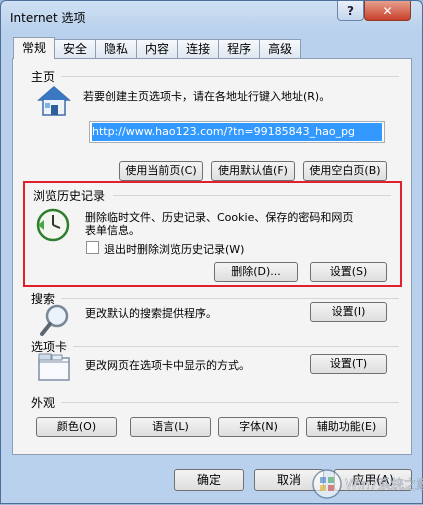  What do you see at coordinates (170, 427) in the screenshot?
I see `languages-button: 语言(L)` at bounding box center [170, 427].